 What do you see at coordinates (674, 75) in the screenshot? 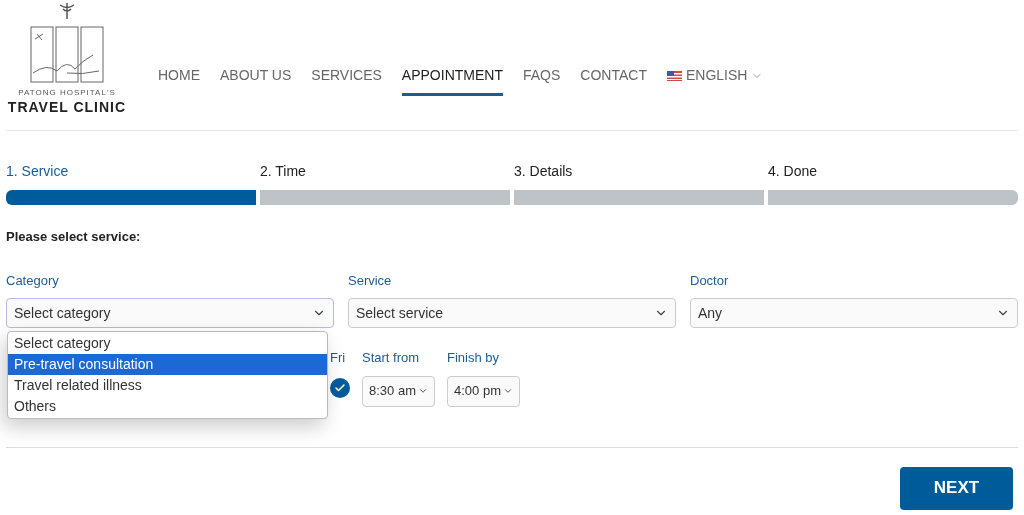
I see `flag-icon` at bounding box center [674, 75].